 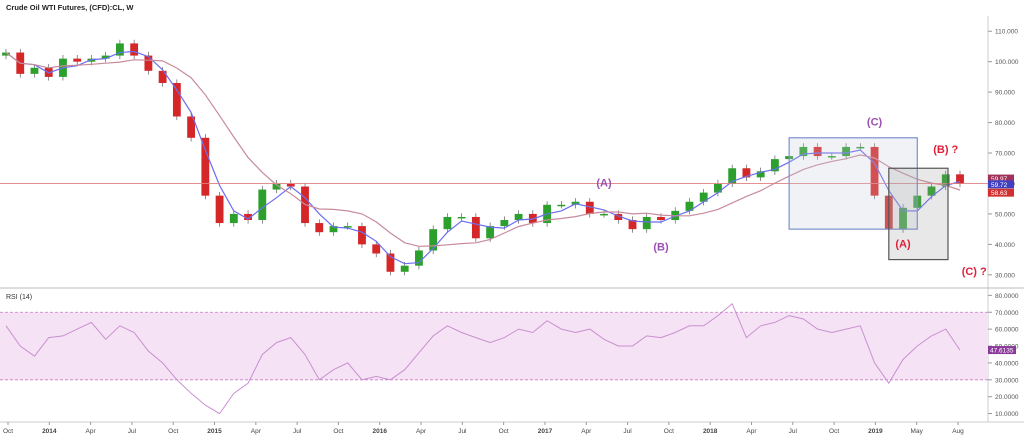 I want to click on rsi-band, so click(x=494, y=346).